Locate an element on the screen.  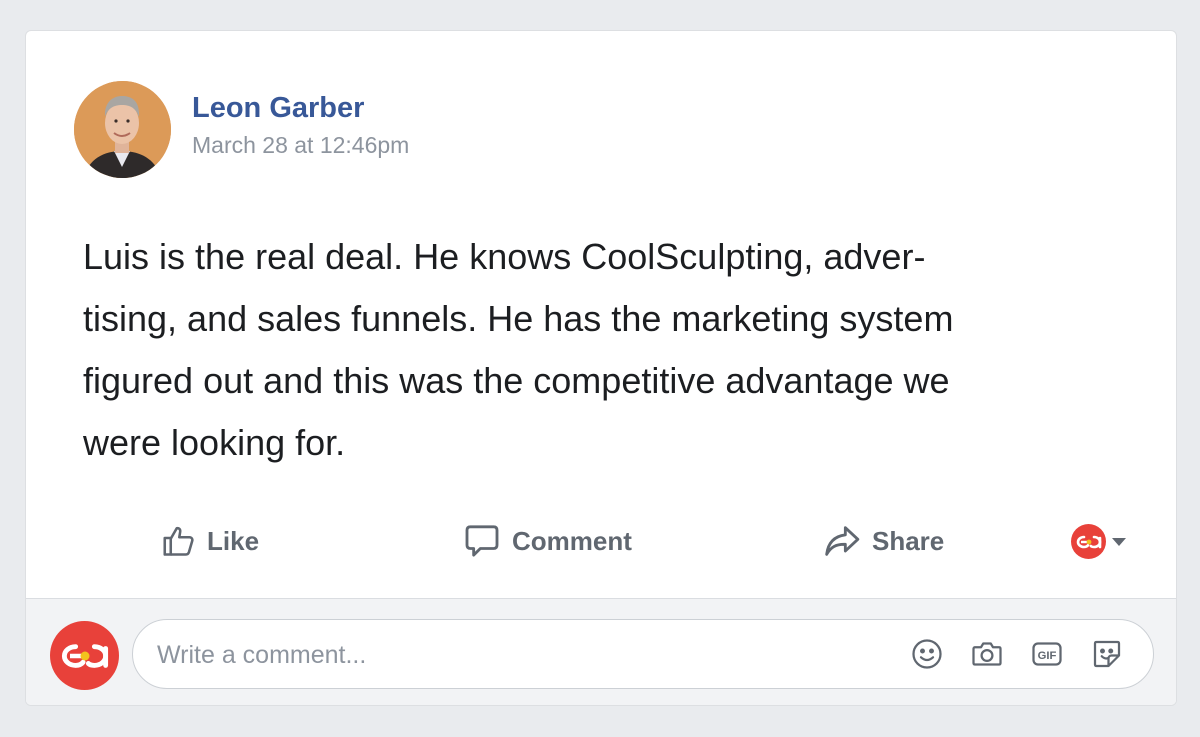
composer-icons: GIF is located at coordinates (1017, 654).